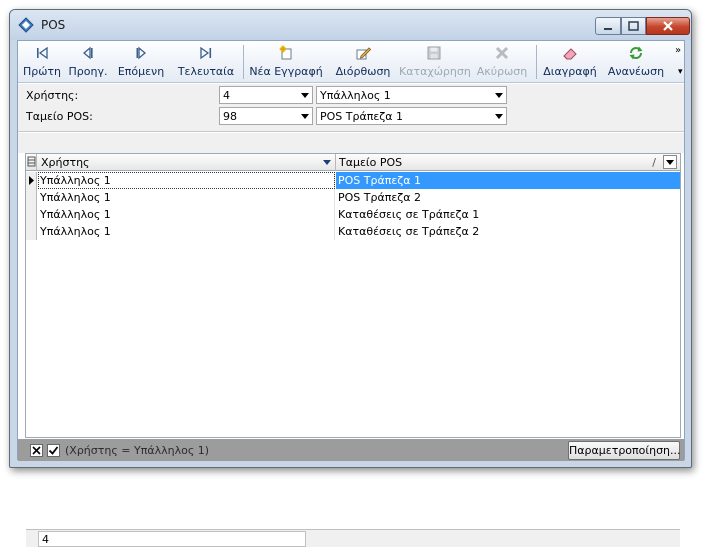  What do you see at coordinates (26, 25) in the screenshot?
I see `app-diamond-icon` at bounding box center [26, 25].